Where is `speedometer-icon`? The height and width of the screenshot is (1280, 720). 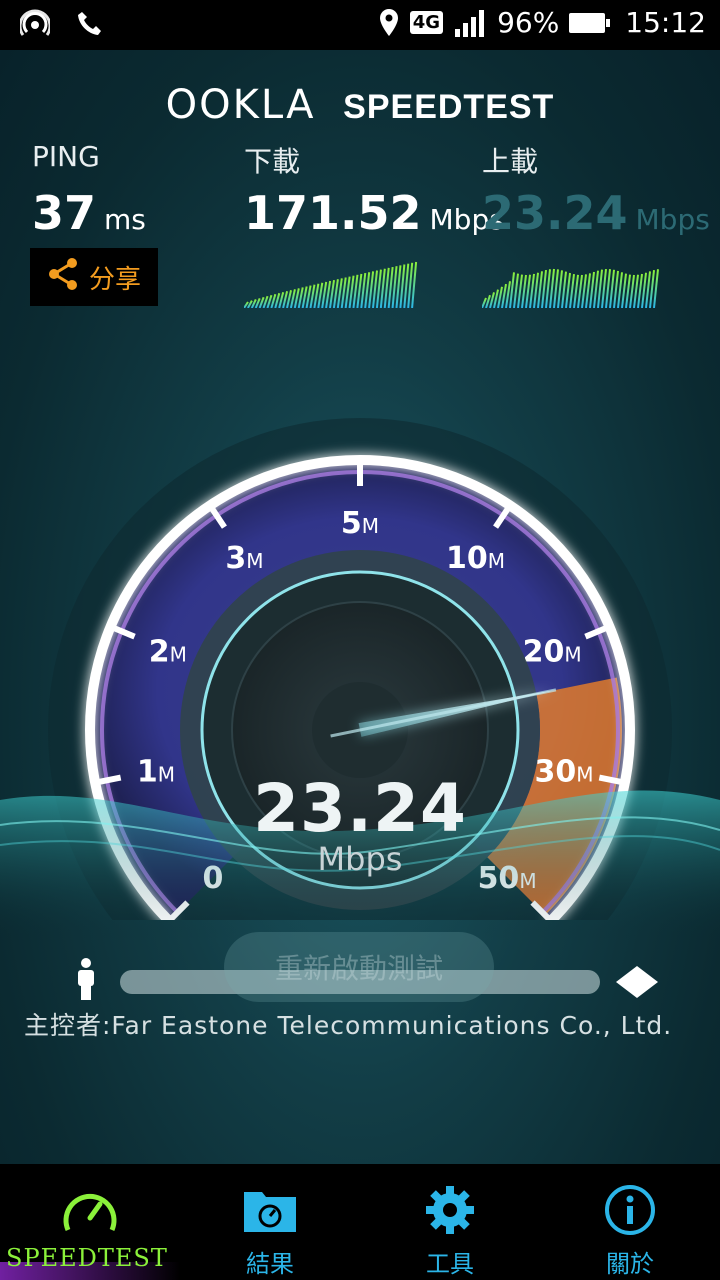 speedometer-icon is located at coordinates (90, 1210).